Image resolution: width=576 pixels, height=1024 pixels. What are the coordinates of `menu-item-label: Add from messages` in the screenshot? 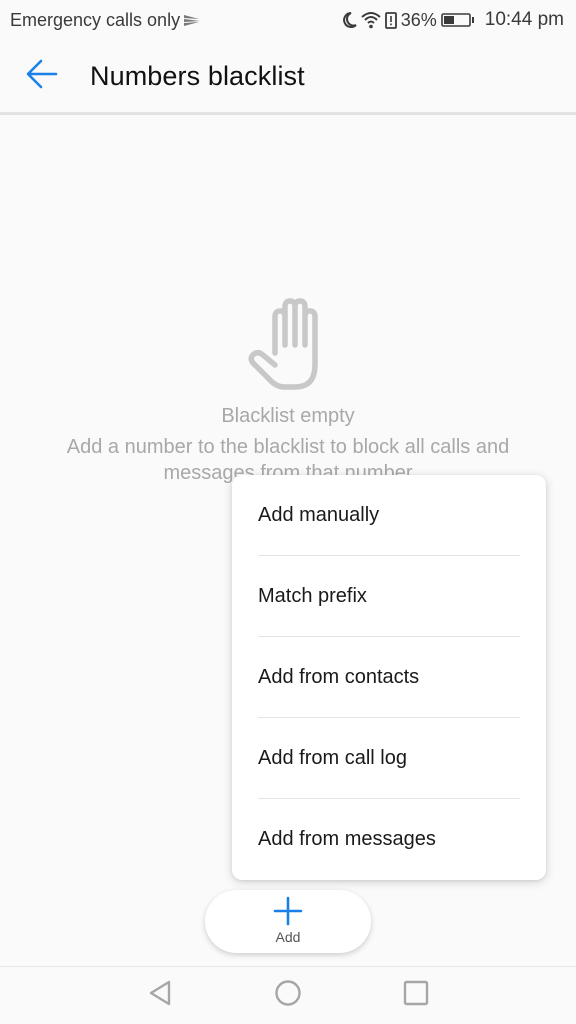 It's located at (347, 839).